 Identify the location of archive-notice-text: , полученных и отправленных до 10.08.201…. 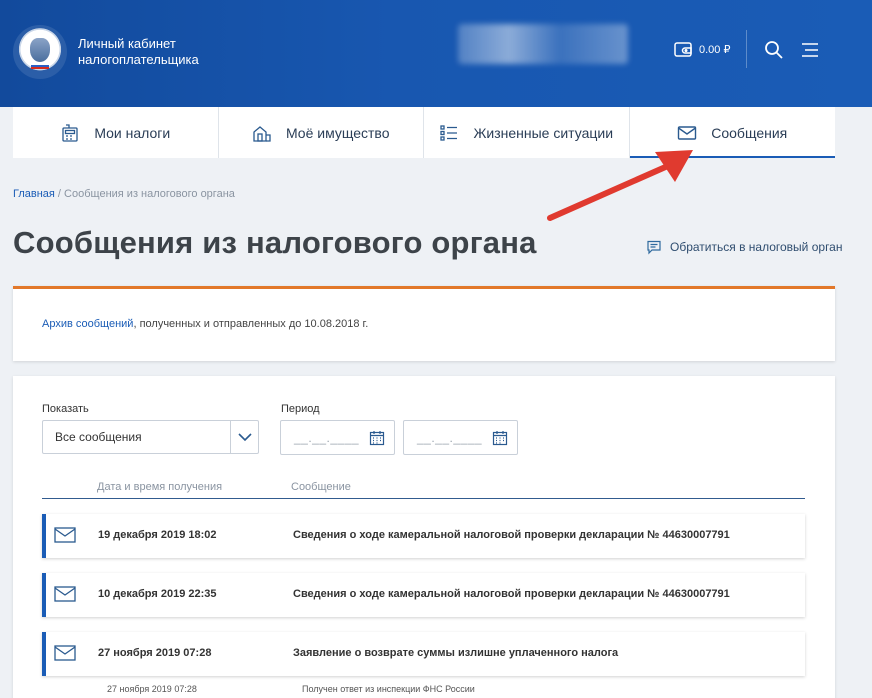
(251, 324).